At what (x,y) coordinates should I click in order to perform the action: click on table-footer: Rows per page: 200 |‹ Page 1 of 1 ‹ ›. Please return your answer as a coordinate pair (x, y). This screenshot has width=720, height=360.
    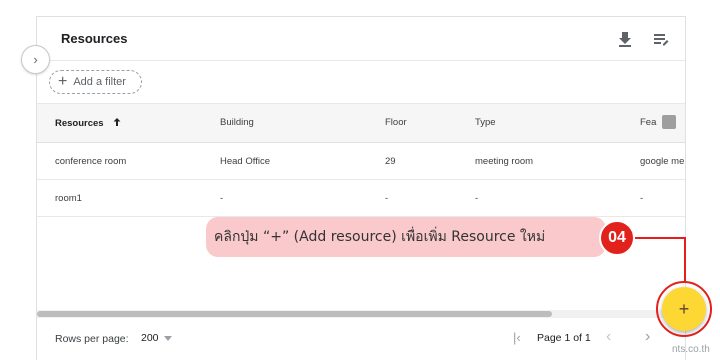
    Looking at the image, I should click on (361, 339).